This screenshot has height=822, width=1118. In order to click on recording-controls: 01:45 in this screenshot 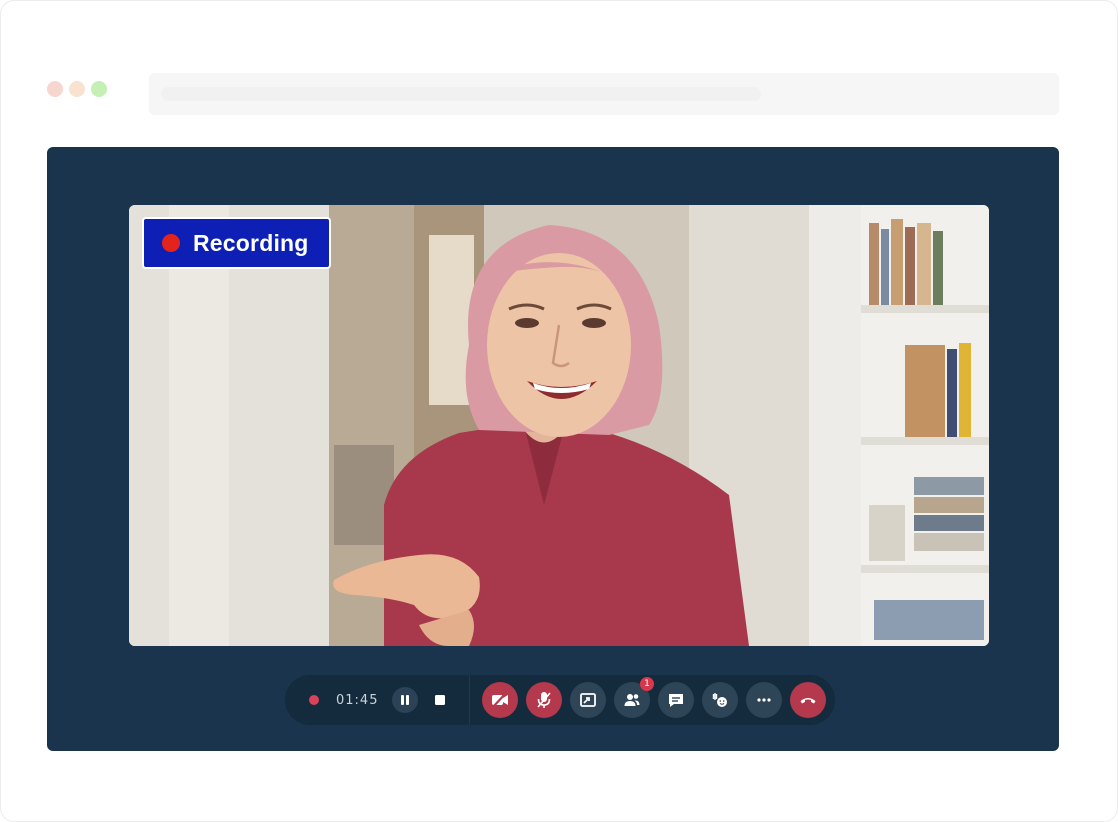, I will do `click(377, 700)`.